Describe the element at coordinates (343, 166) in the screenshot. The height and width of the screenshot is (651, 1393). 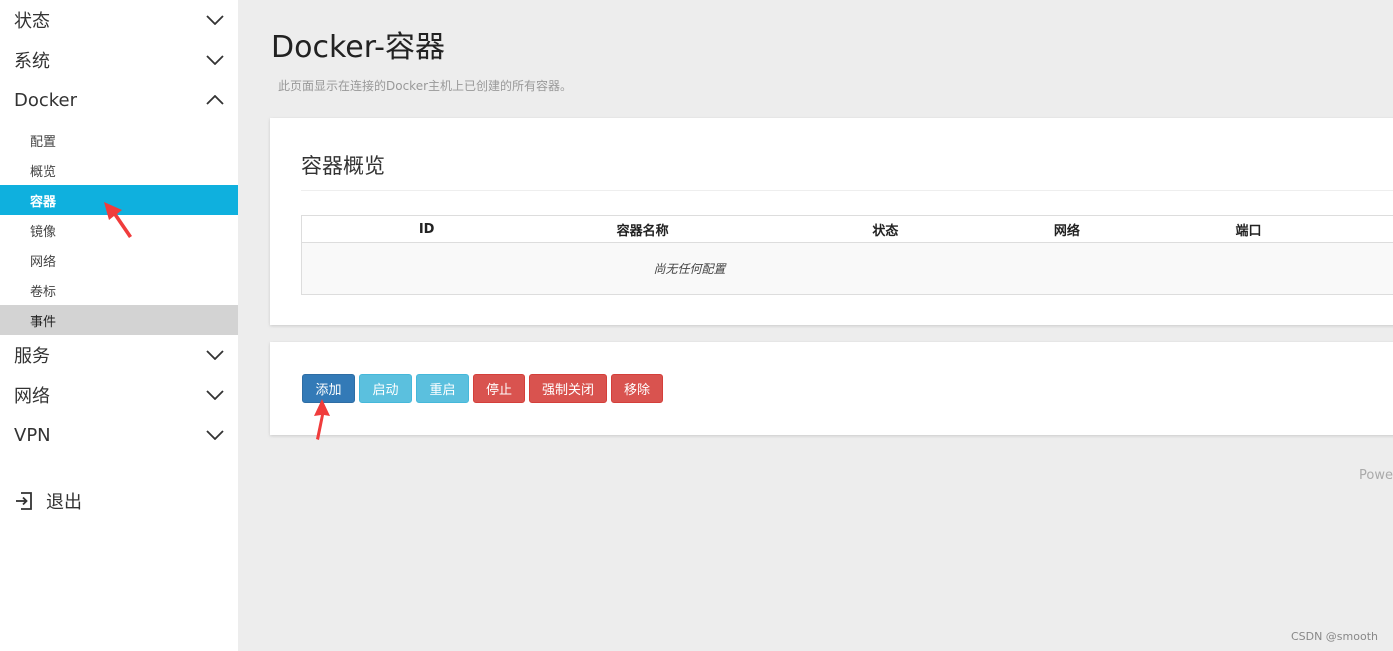
I see `overview-title: 容器概览` at that location.